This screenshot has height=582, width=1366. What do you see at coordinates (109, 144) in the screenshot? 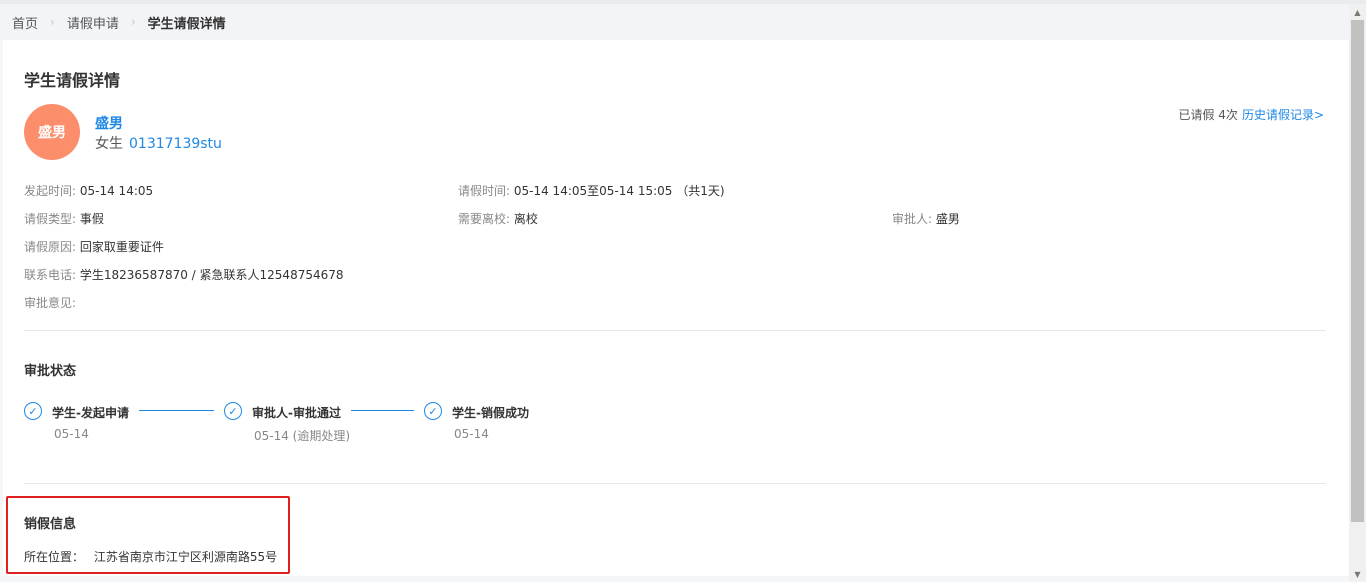
I see `student-gender: 女生` at bounding box center [109, 144].